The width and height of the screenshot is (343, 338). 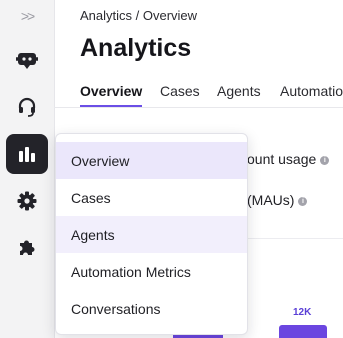 What do you see at coordinates (198, 107) in the screenshot?
I see `tabs-divider` at bounding box center [198, 107].